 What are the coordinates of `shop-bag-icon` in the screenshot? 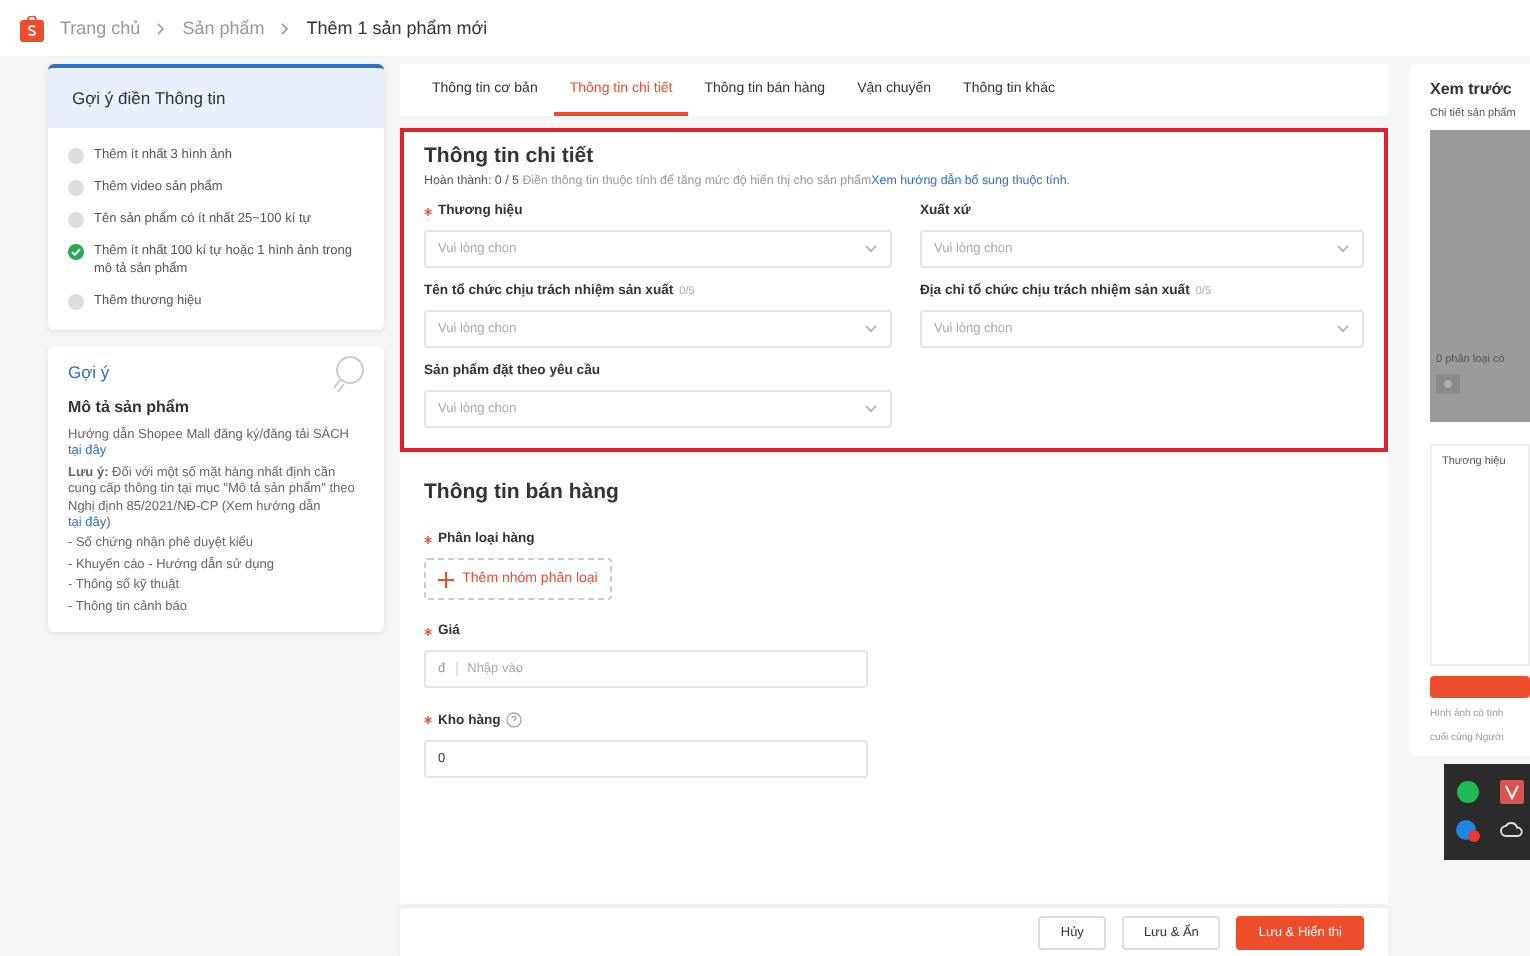 It's located at (32, 28).